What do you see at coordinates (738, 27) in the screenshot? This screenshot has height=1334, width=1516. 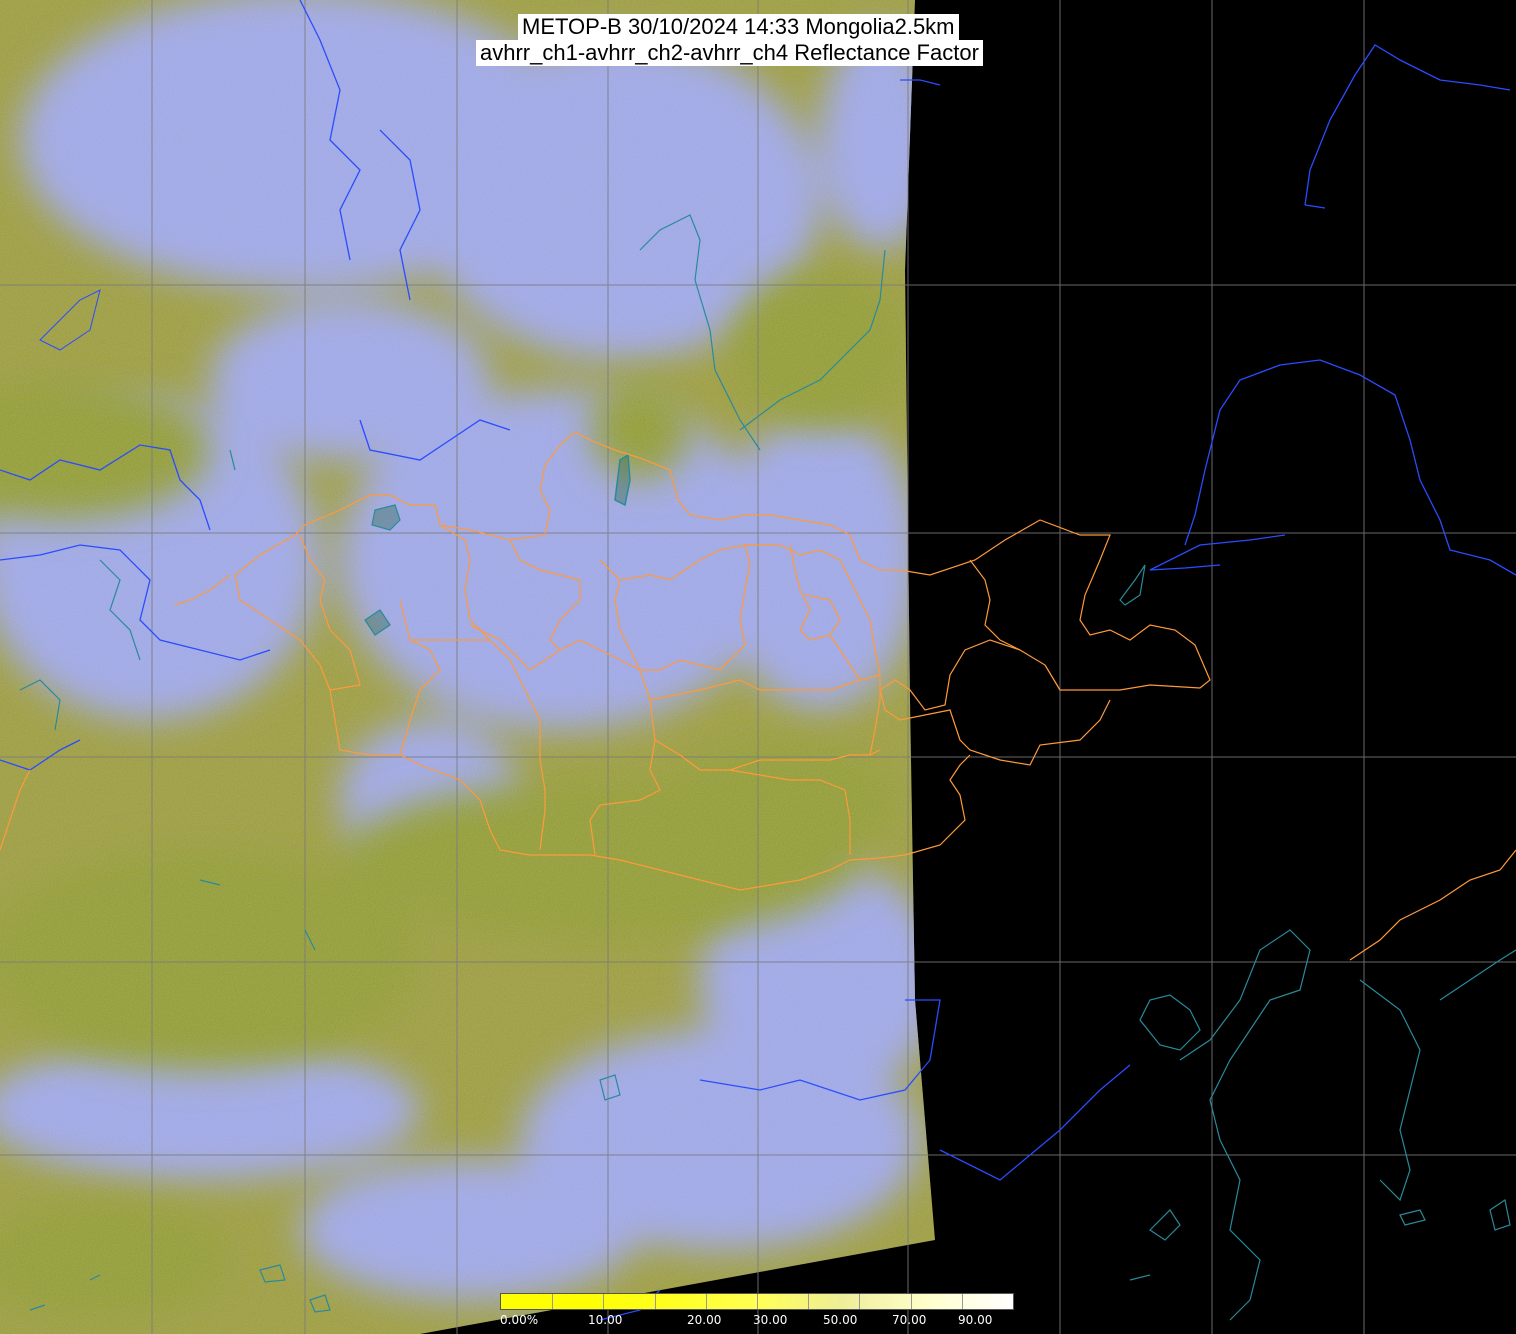 I see `map-title: METOP-B 30/10/2024 14:33 Mongolia2.5km` at bounding box center [738, 27].